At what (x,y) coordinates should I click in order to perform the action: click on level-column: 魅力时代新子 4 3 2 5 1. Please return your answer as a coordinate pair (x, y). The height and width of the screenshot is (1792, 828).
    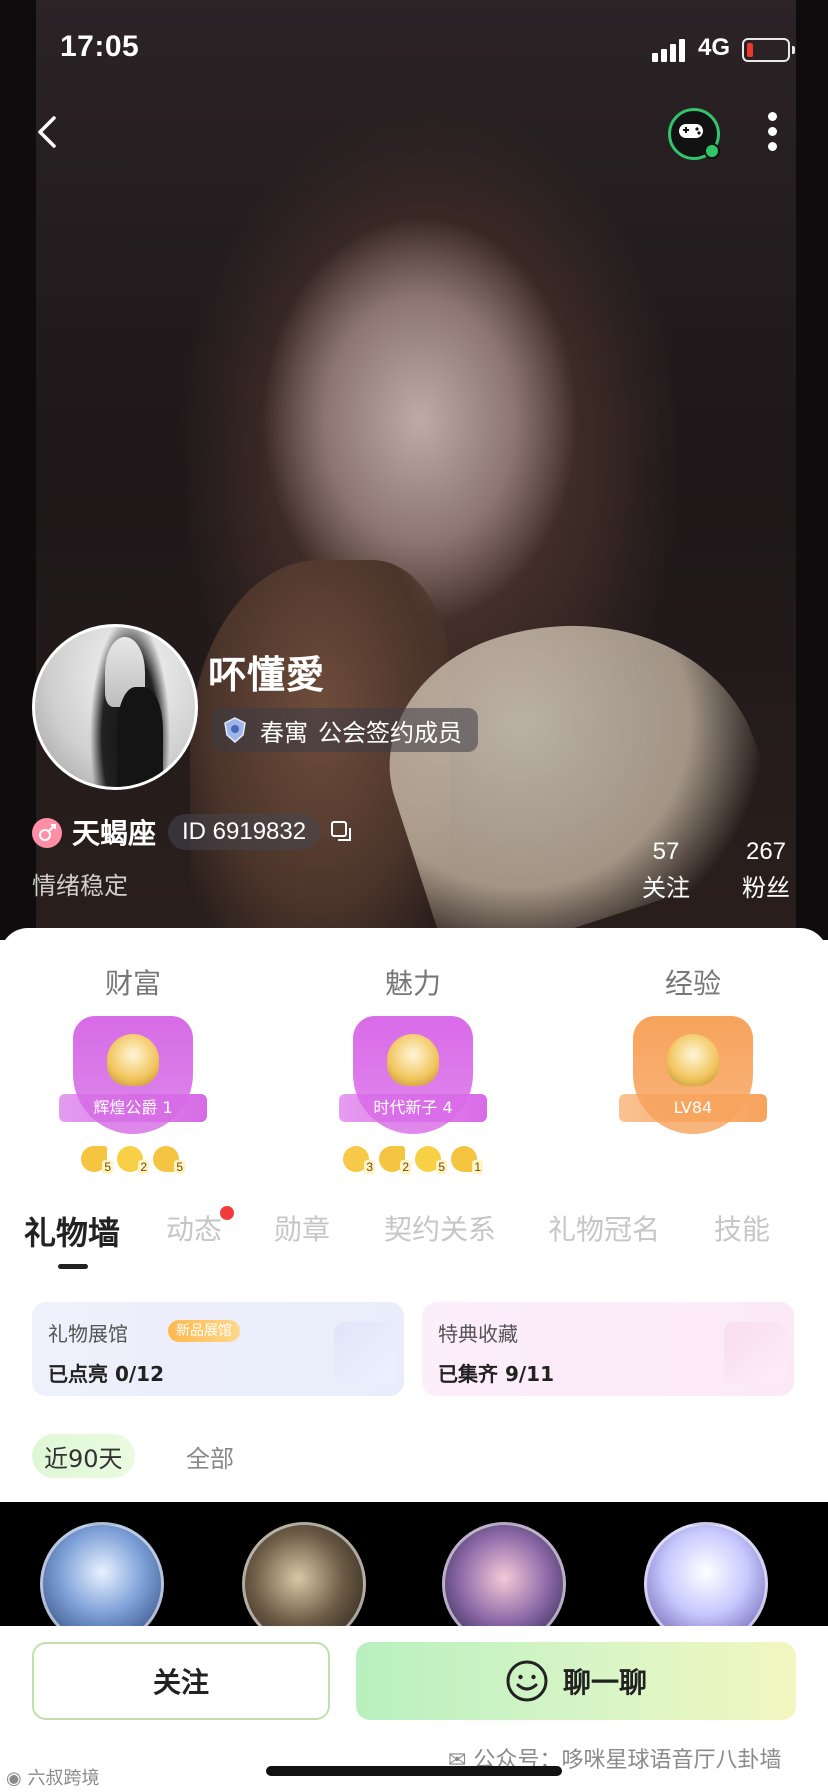
    Looking at the image, I should click on (413, 1069).